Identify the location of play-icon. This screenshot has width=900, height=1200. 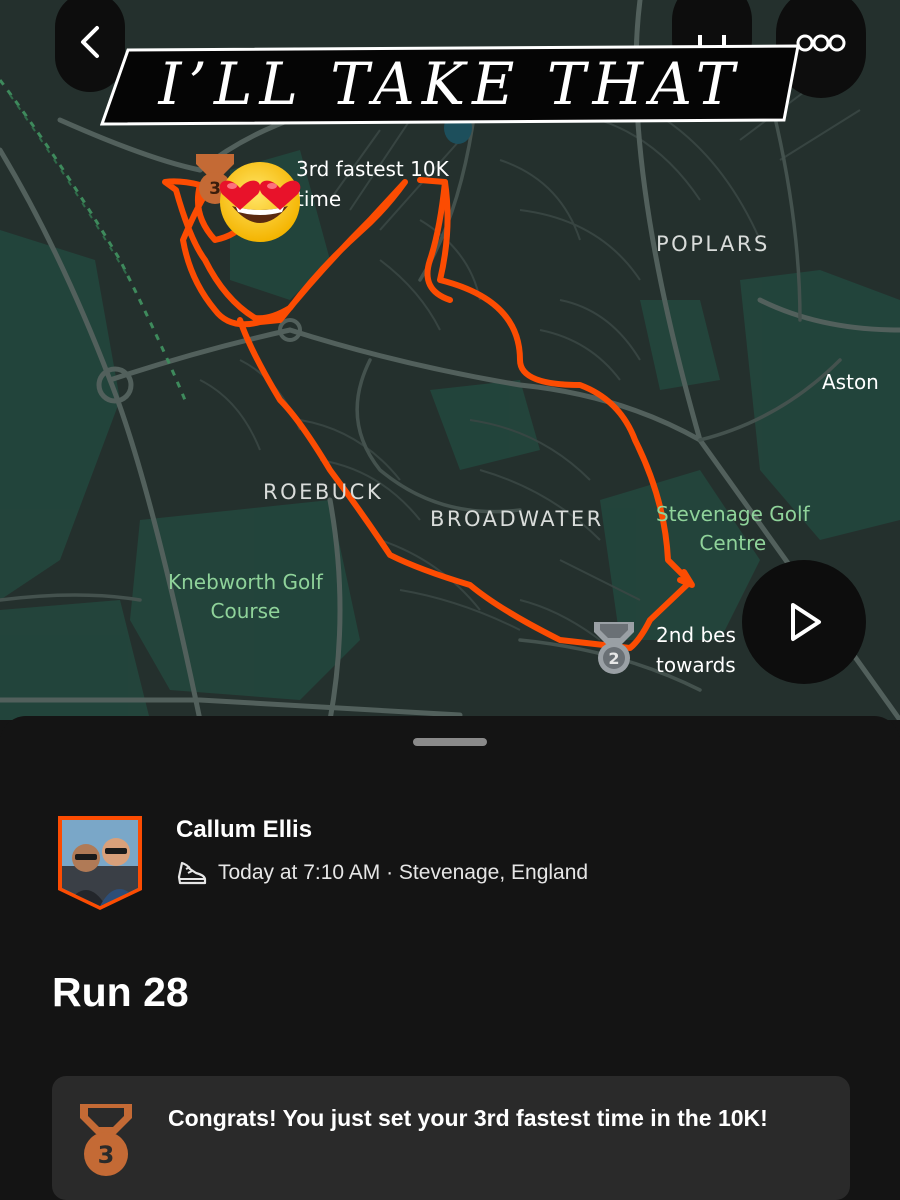
(806, 622).